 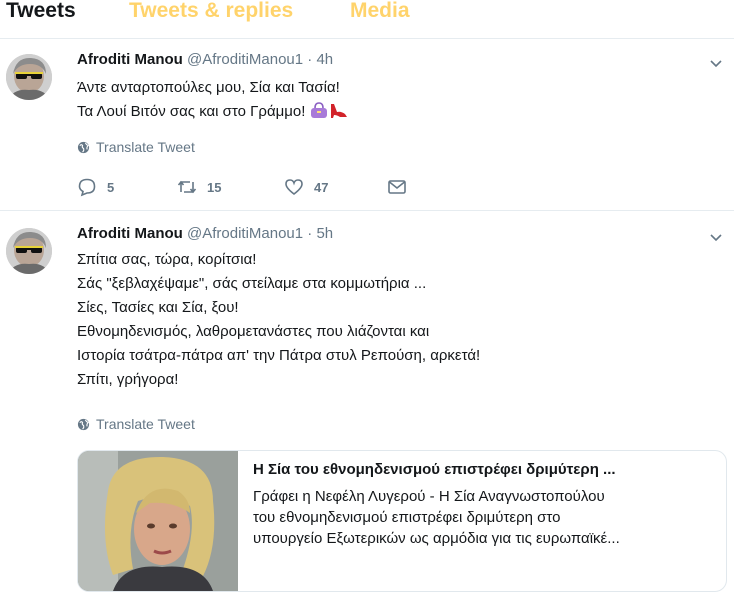 What do you see at coordinates (208, 87) in the screenshot?
I see `tweet-line: Άντε ανταρτοπούλες μου, Σία και Τασία!` at bounding box center [208, 87].